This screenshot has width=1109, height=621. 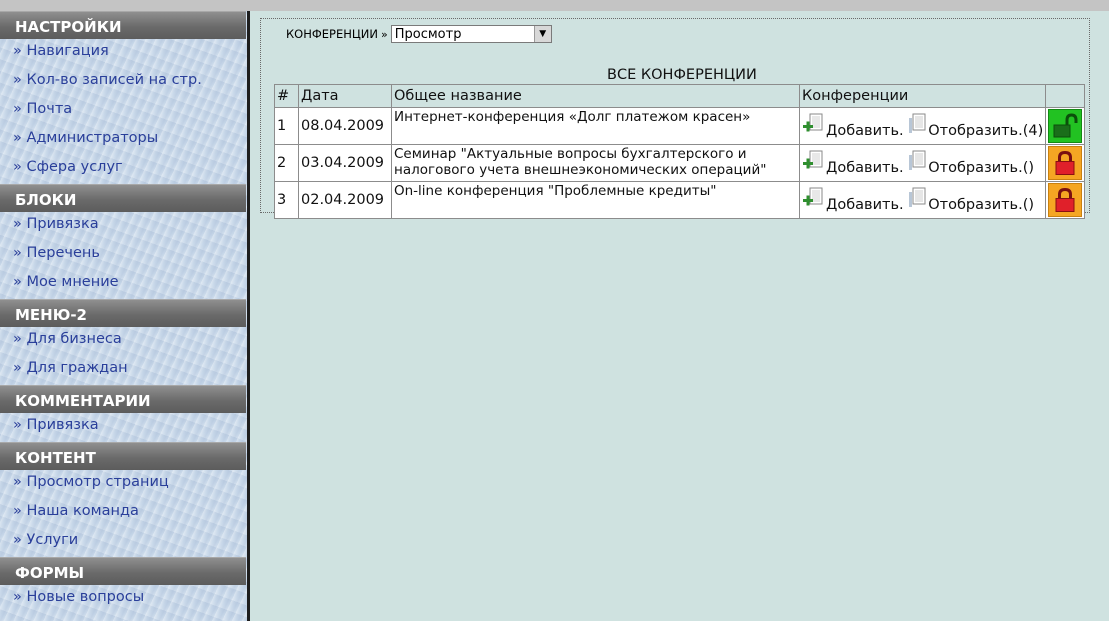 What do you see at coordinates (123, 111) in the screenshot?
I see `sidebar-nav-link: » Почта` at bounding box center [123, 111].